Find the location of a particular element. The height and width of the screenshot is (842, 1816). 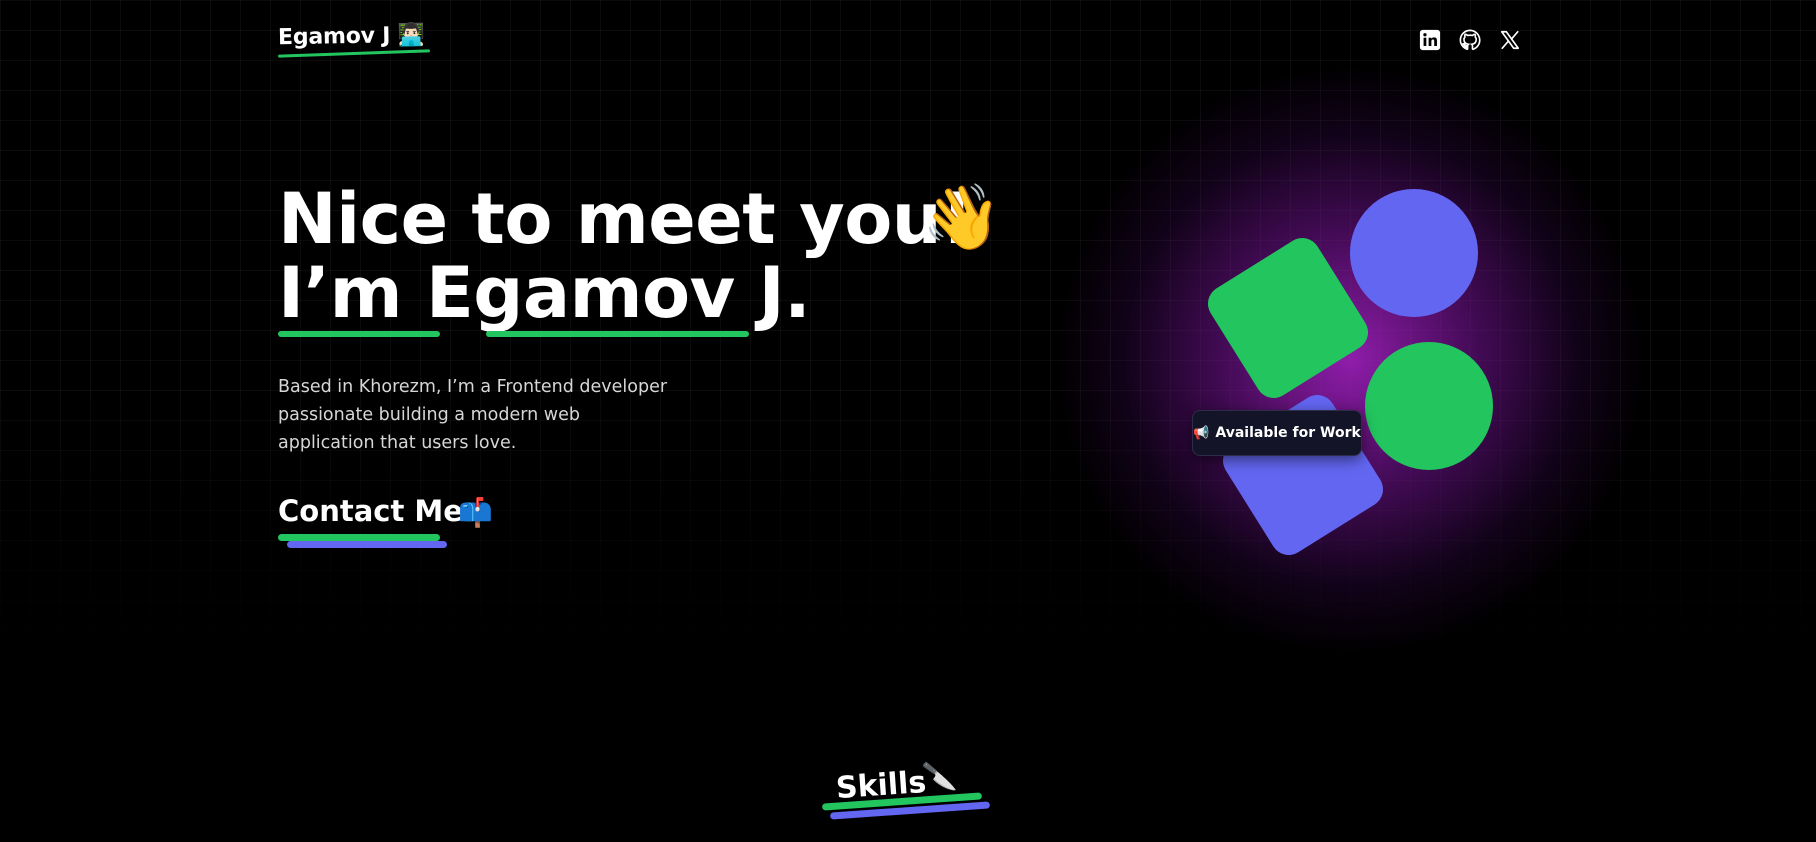

contact-underline-indigo is located at coordinates (367, 544).